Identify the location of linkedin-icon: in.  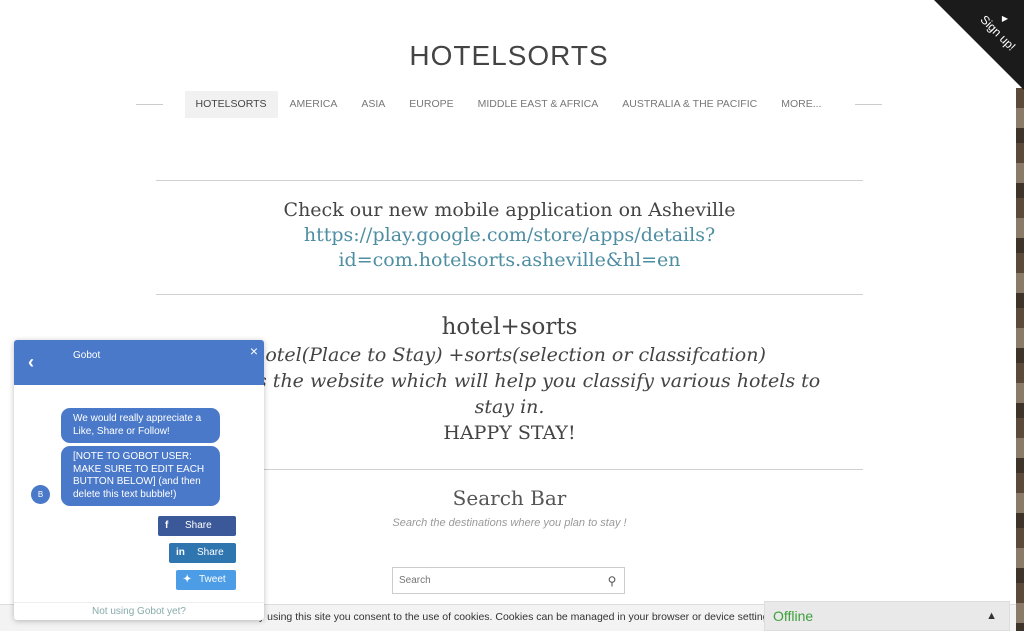
(180, 552).